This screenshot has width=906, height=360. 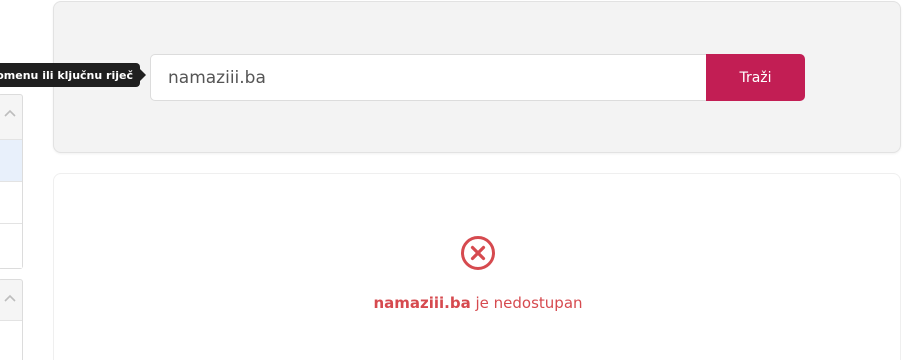 I want to click on search-tooltip: te domenu ili ključnu riječ, so click(x=70, y=75).